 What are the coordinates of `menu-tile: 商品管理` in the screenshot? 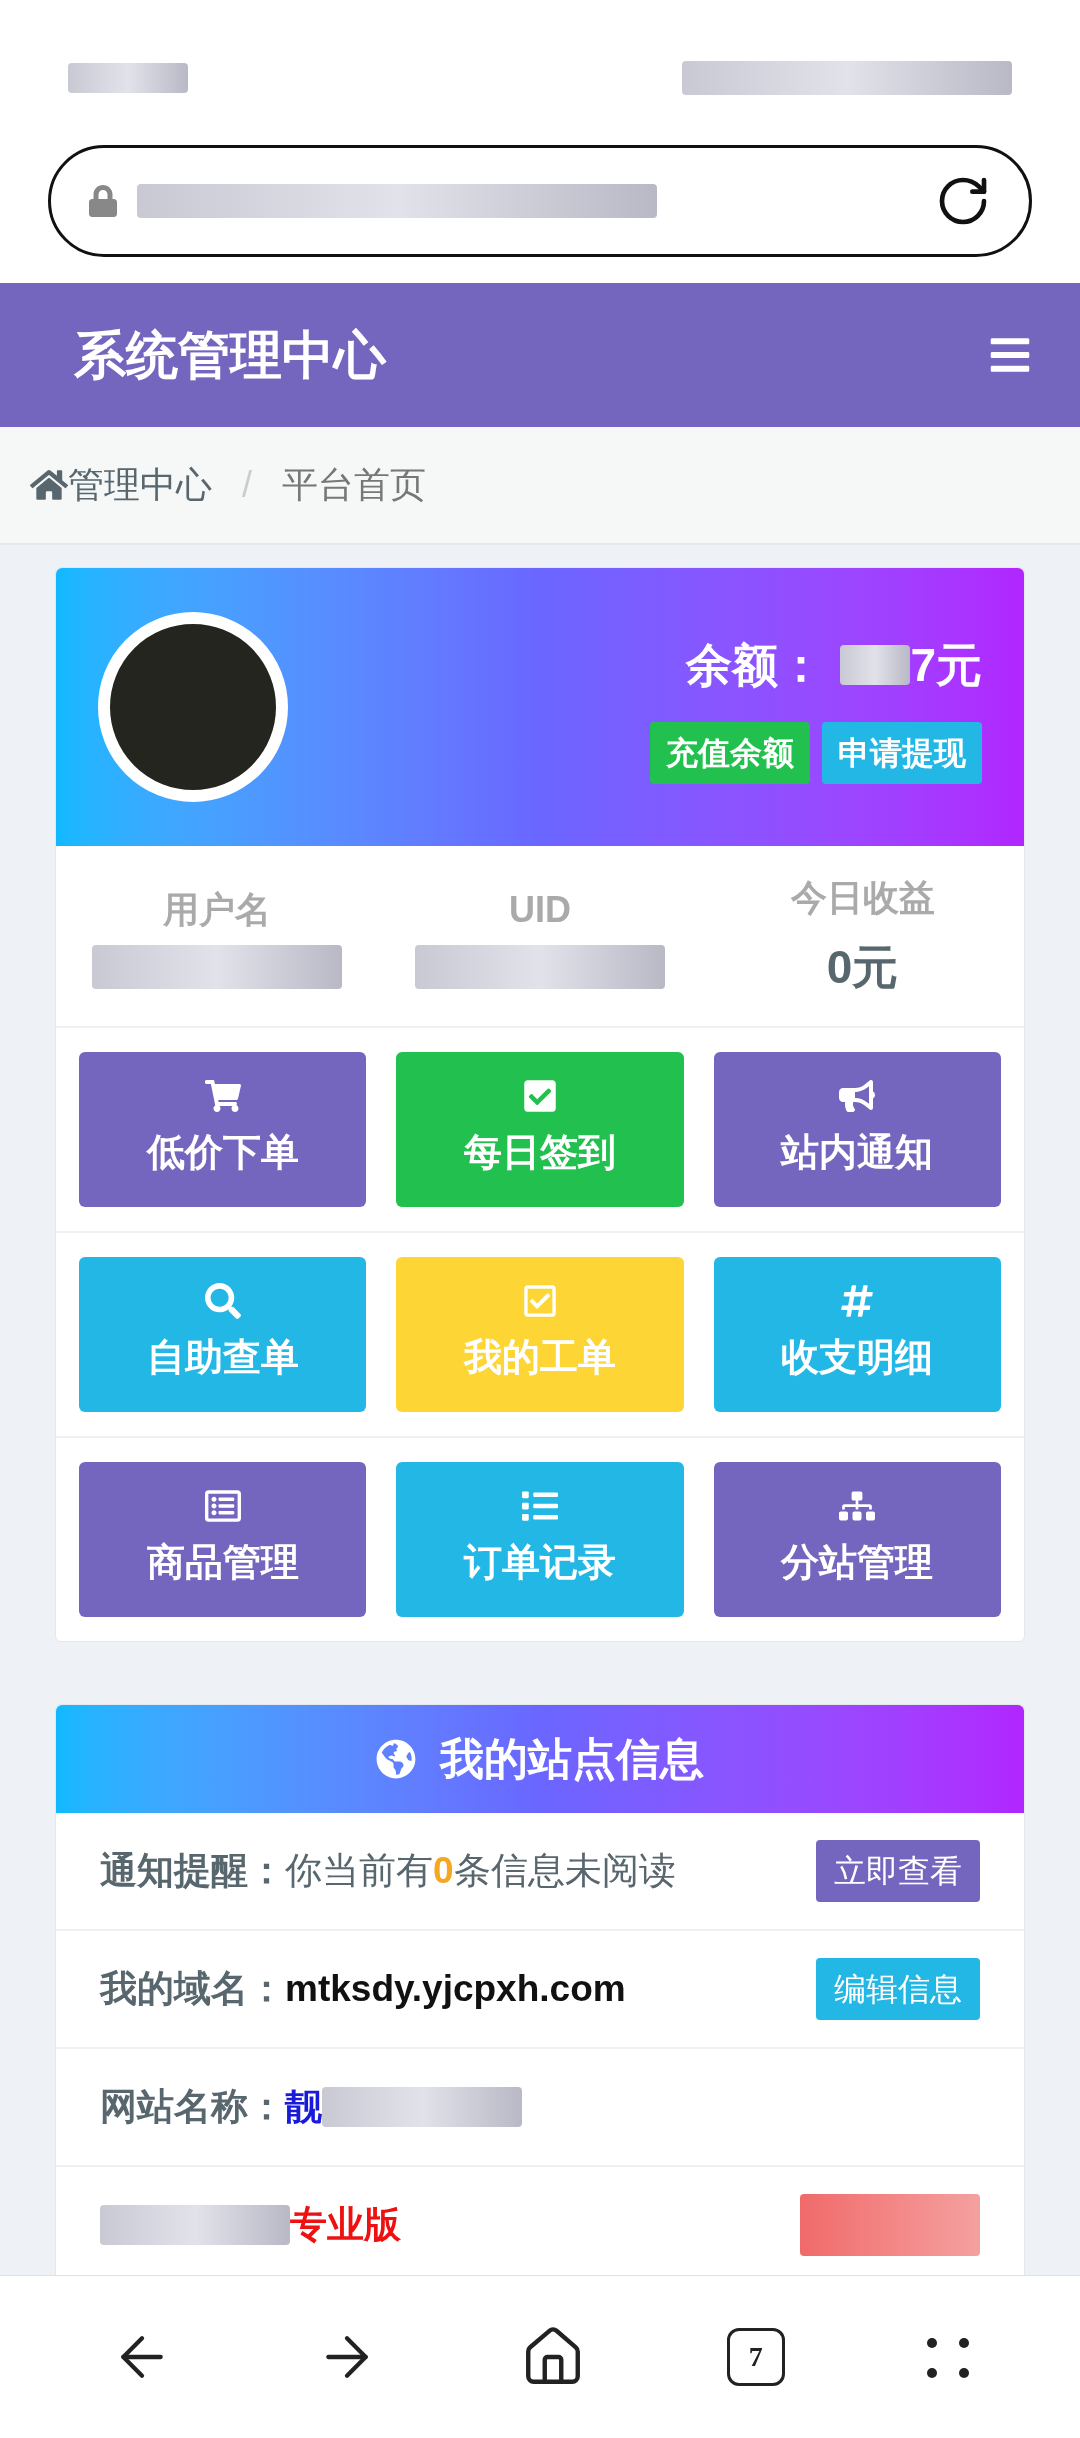 It's located at (223, 1539).